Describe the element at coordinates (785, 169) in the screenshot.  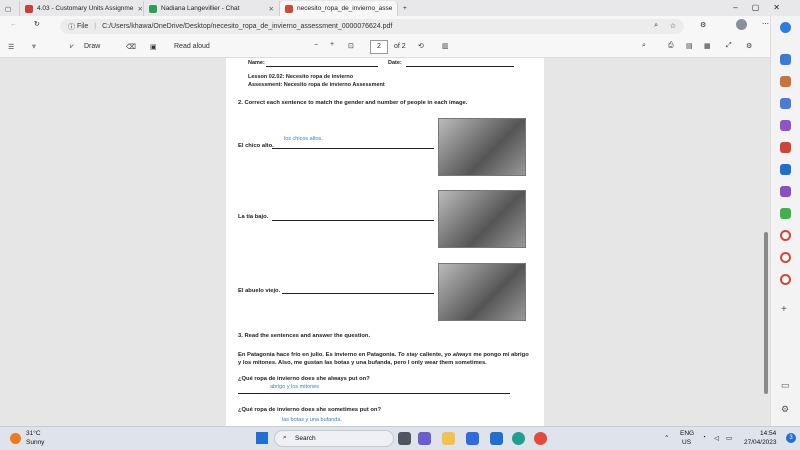
I see `outlook-icon` at that location.